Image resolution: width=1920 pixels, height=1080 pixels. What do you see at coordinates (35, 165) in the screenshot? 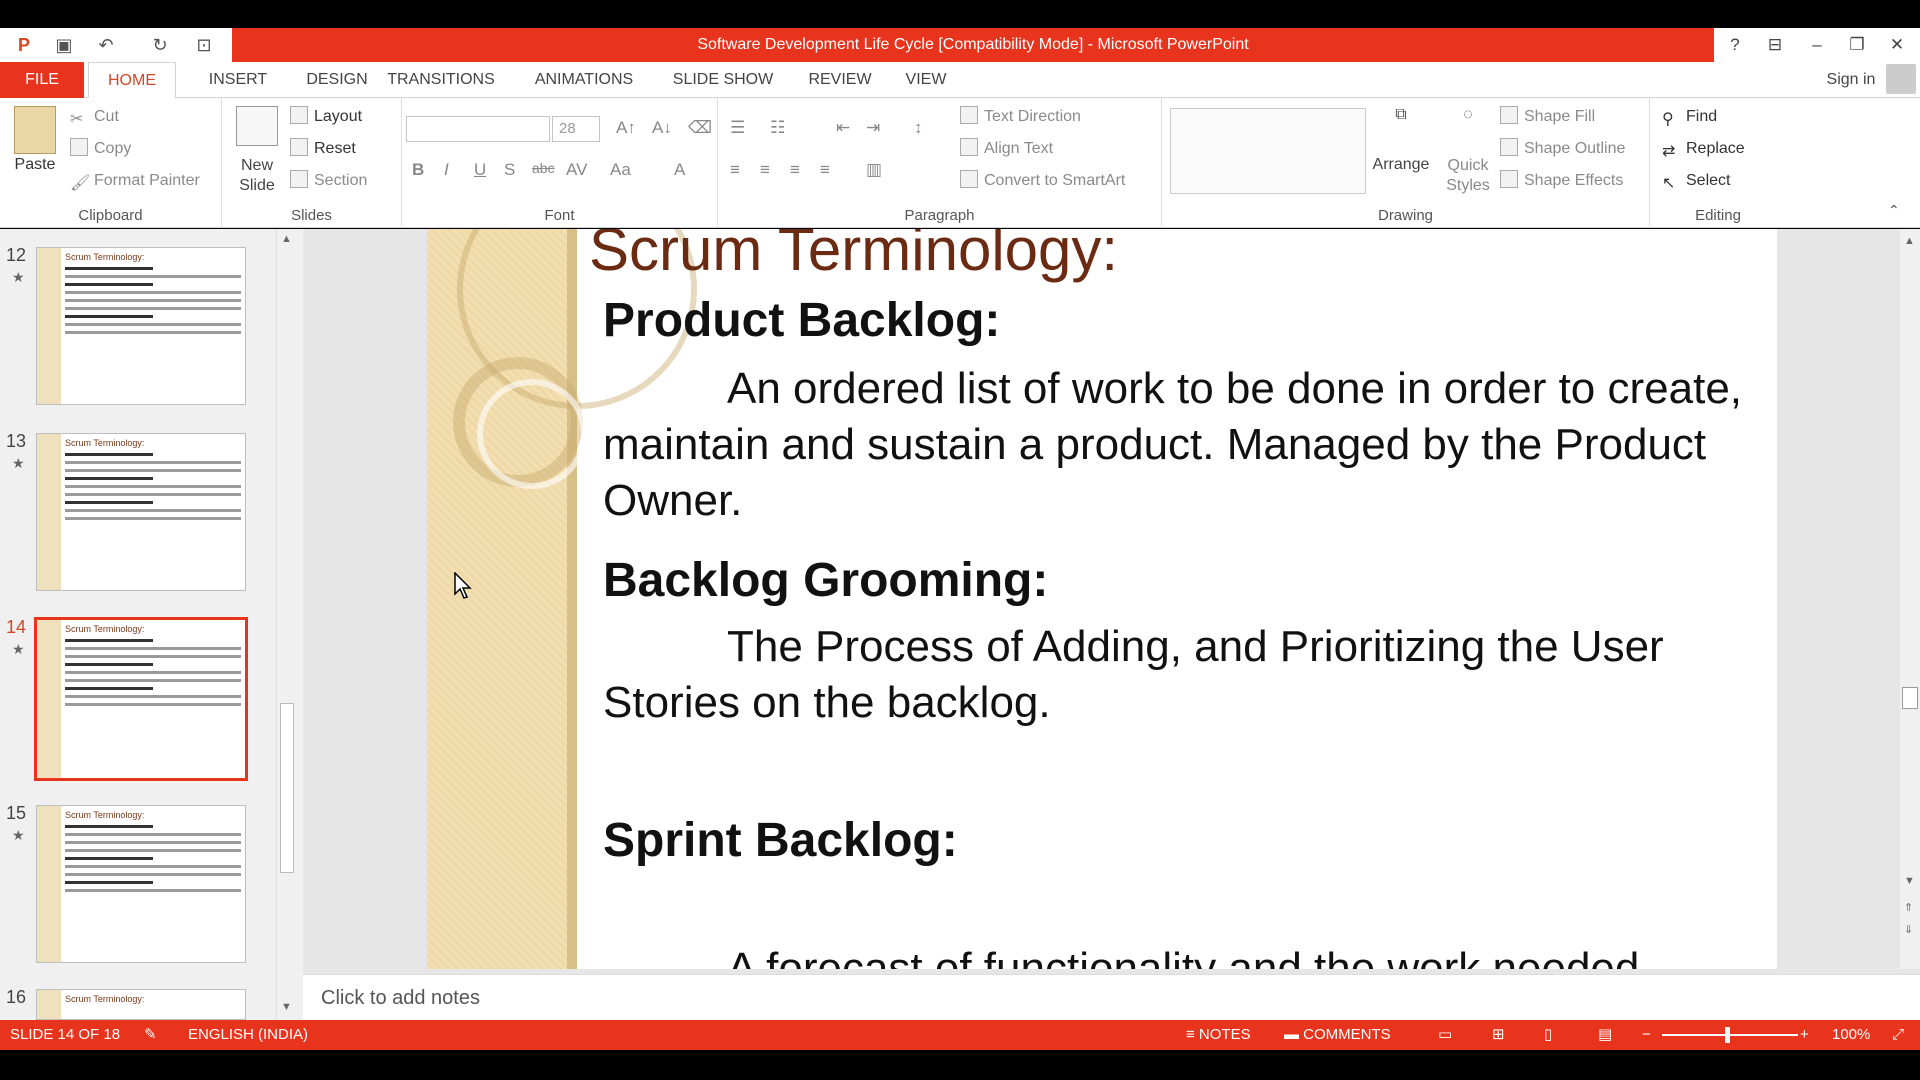
I see `paste-button: Paste` at bounding box center [35, 165].